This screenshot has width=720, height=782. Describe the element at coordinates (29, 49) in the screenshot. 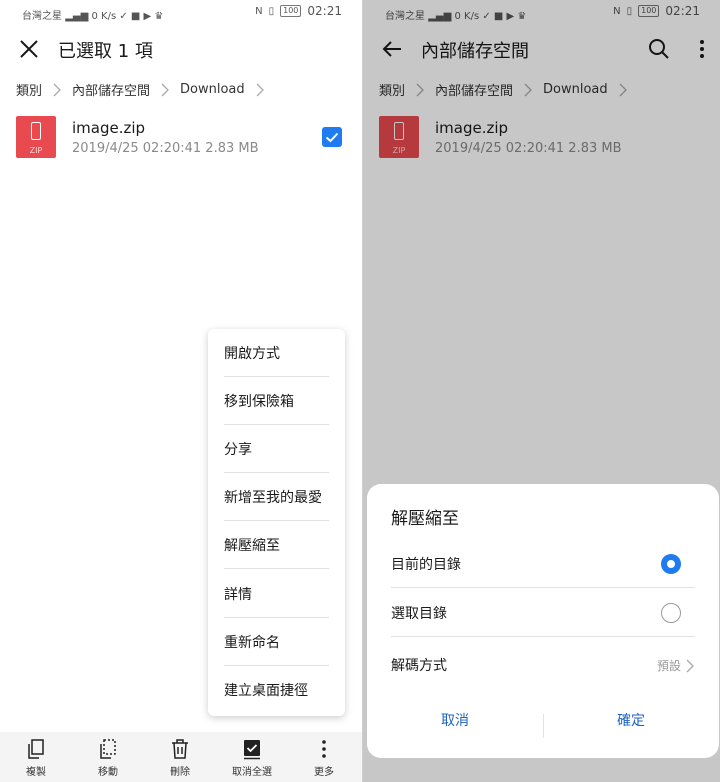

I see `close-icon` at that location.